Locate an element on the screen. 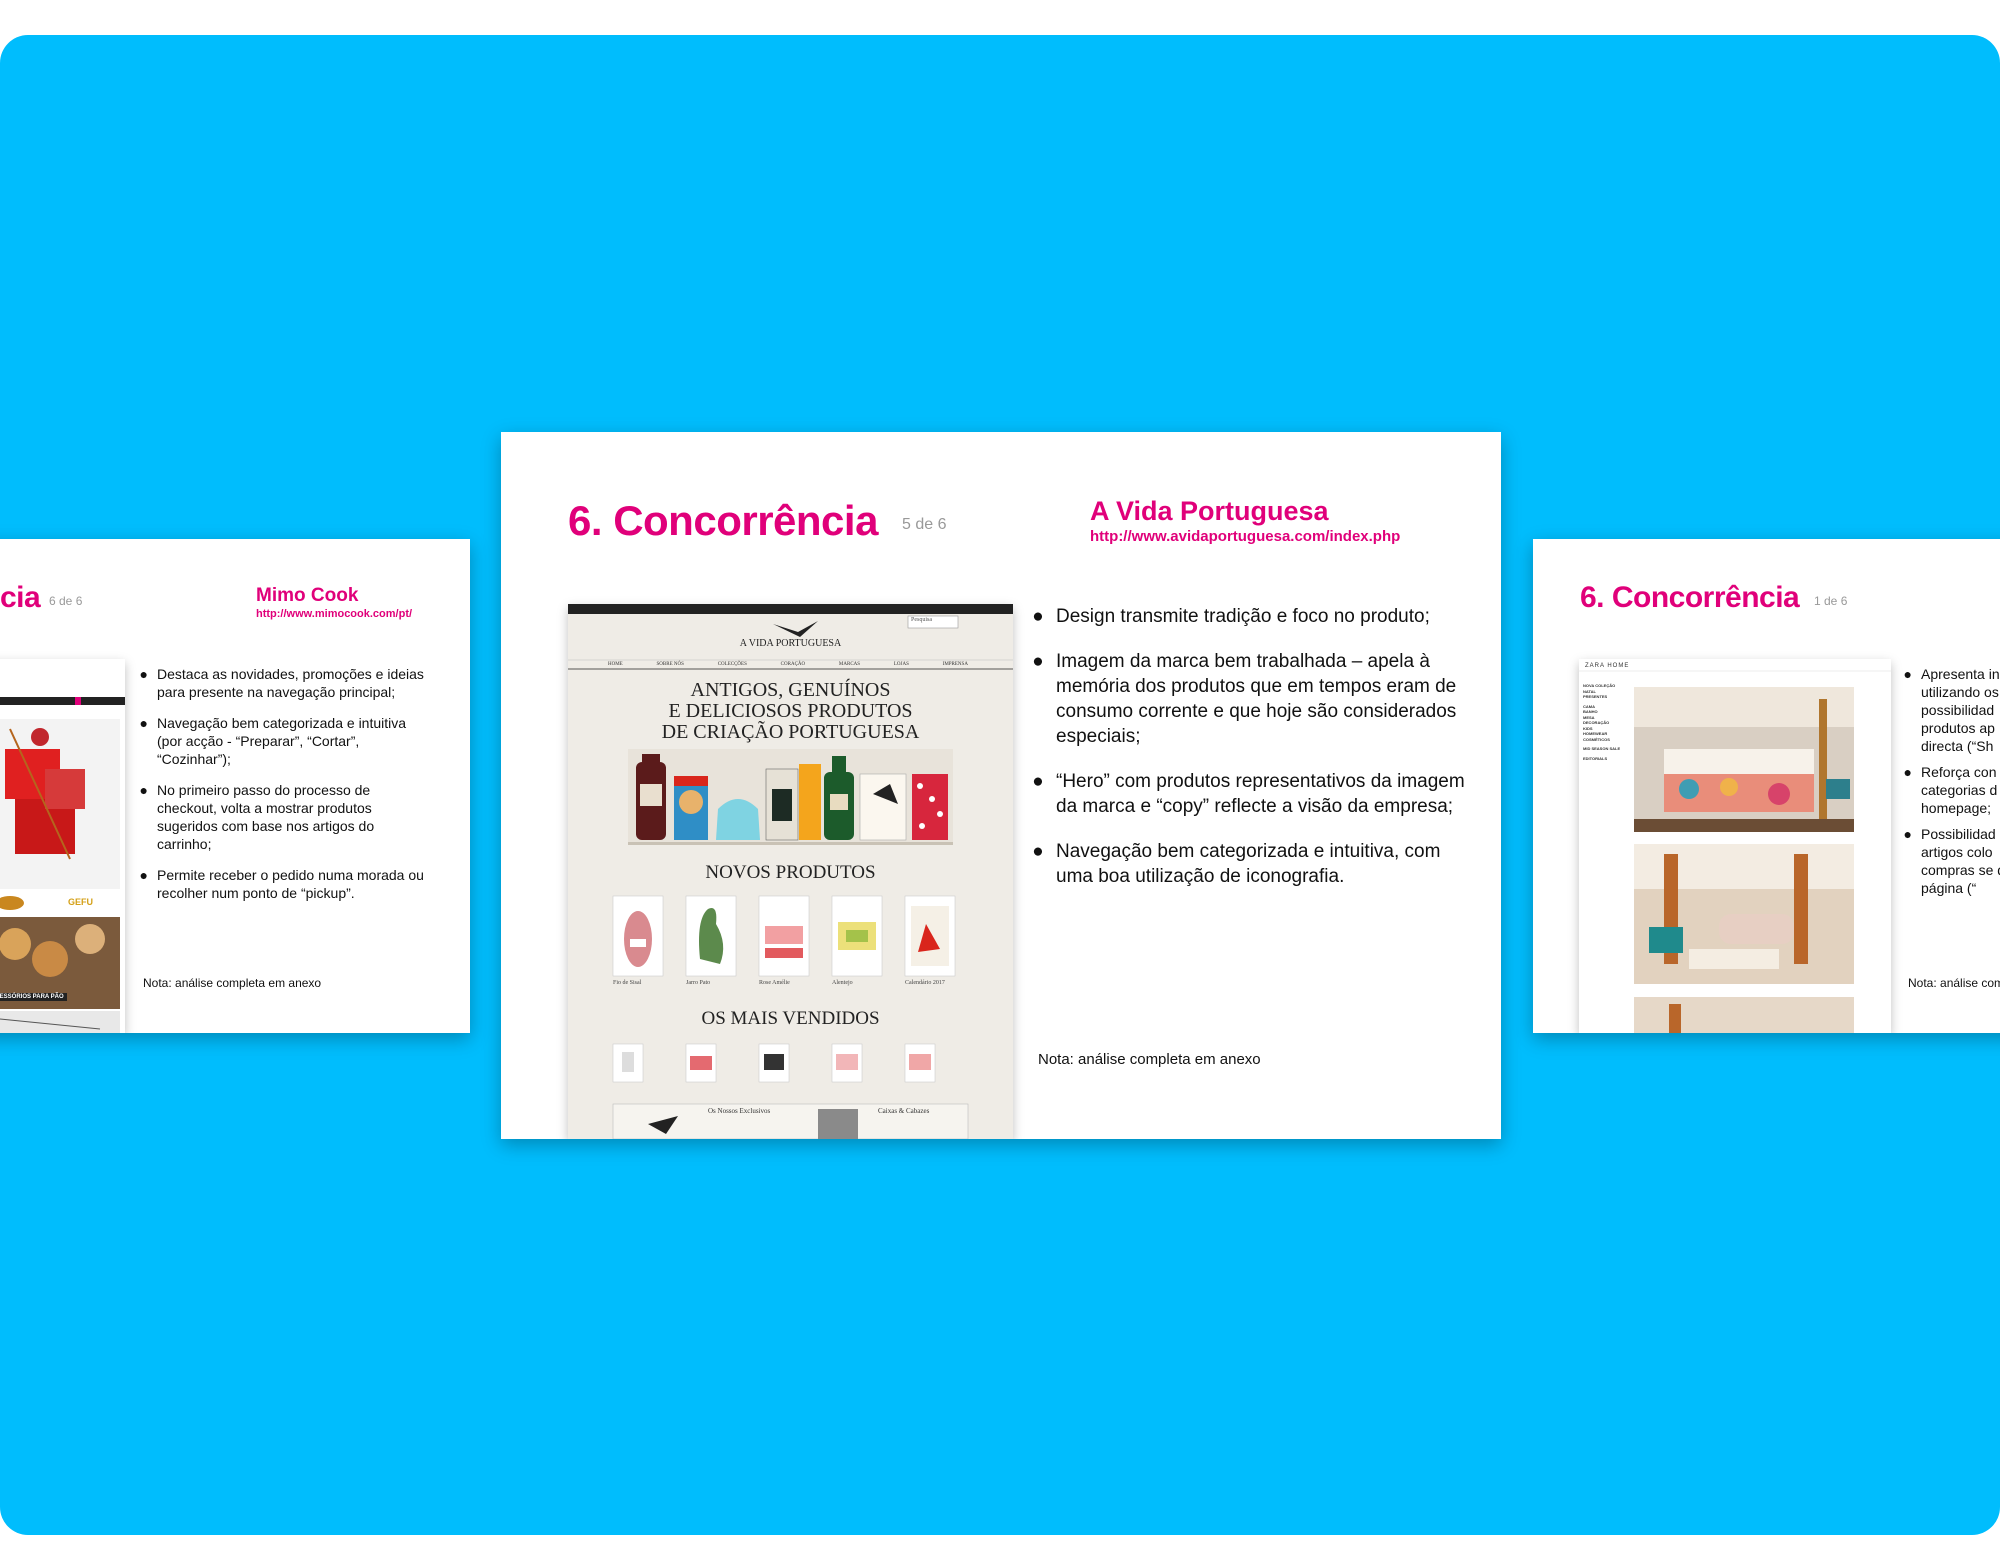 This screenshot has height=1555, width=2000. site-nav-item: CORAÇÃO is located at coordinates (793, 664).